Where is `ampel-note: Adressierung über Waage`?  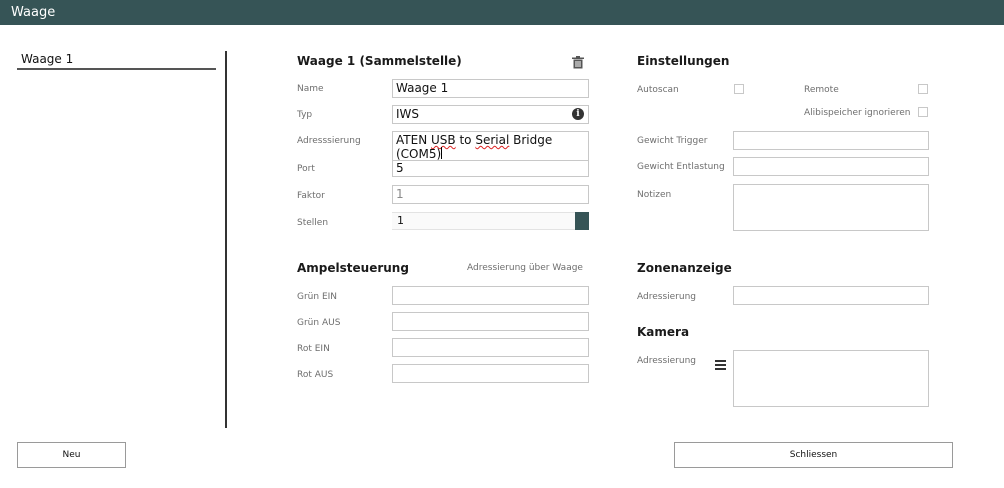
ampel-note: Adressierung über Waage is located at coordinates (525, 268).